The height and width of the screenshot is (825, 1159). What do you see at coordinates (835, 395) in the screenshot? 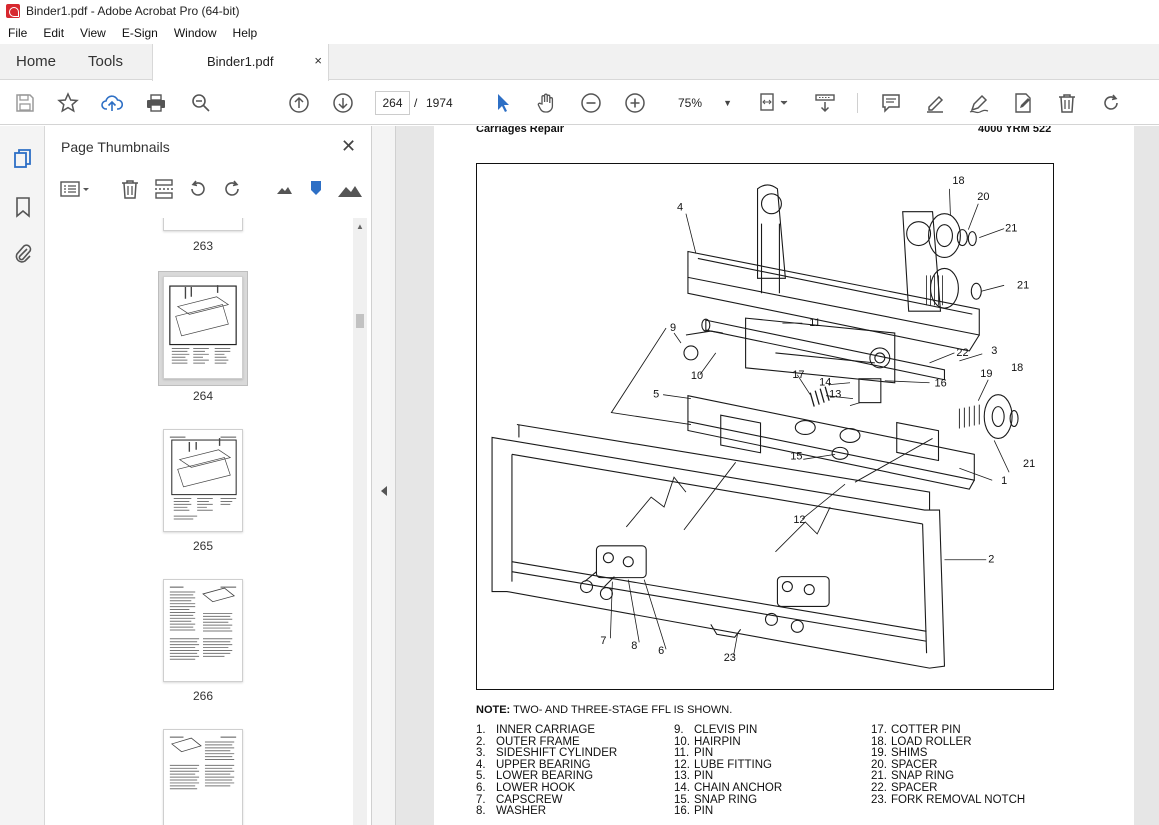
I see `callout-13: 13` at bounding box center [835, 395].